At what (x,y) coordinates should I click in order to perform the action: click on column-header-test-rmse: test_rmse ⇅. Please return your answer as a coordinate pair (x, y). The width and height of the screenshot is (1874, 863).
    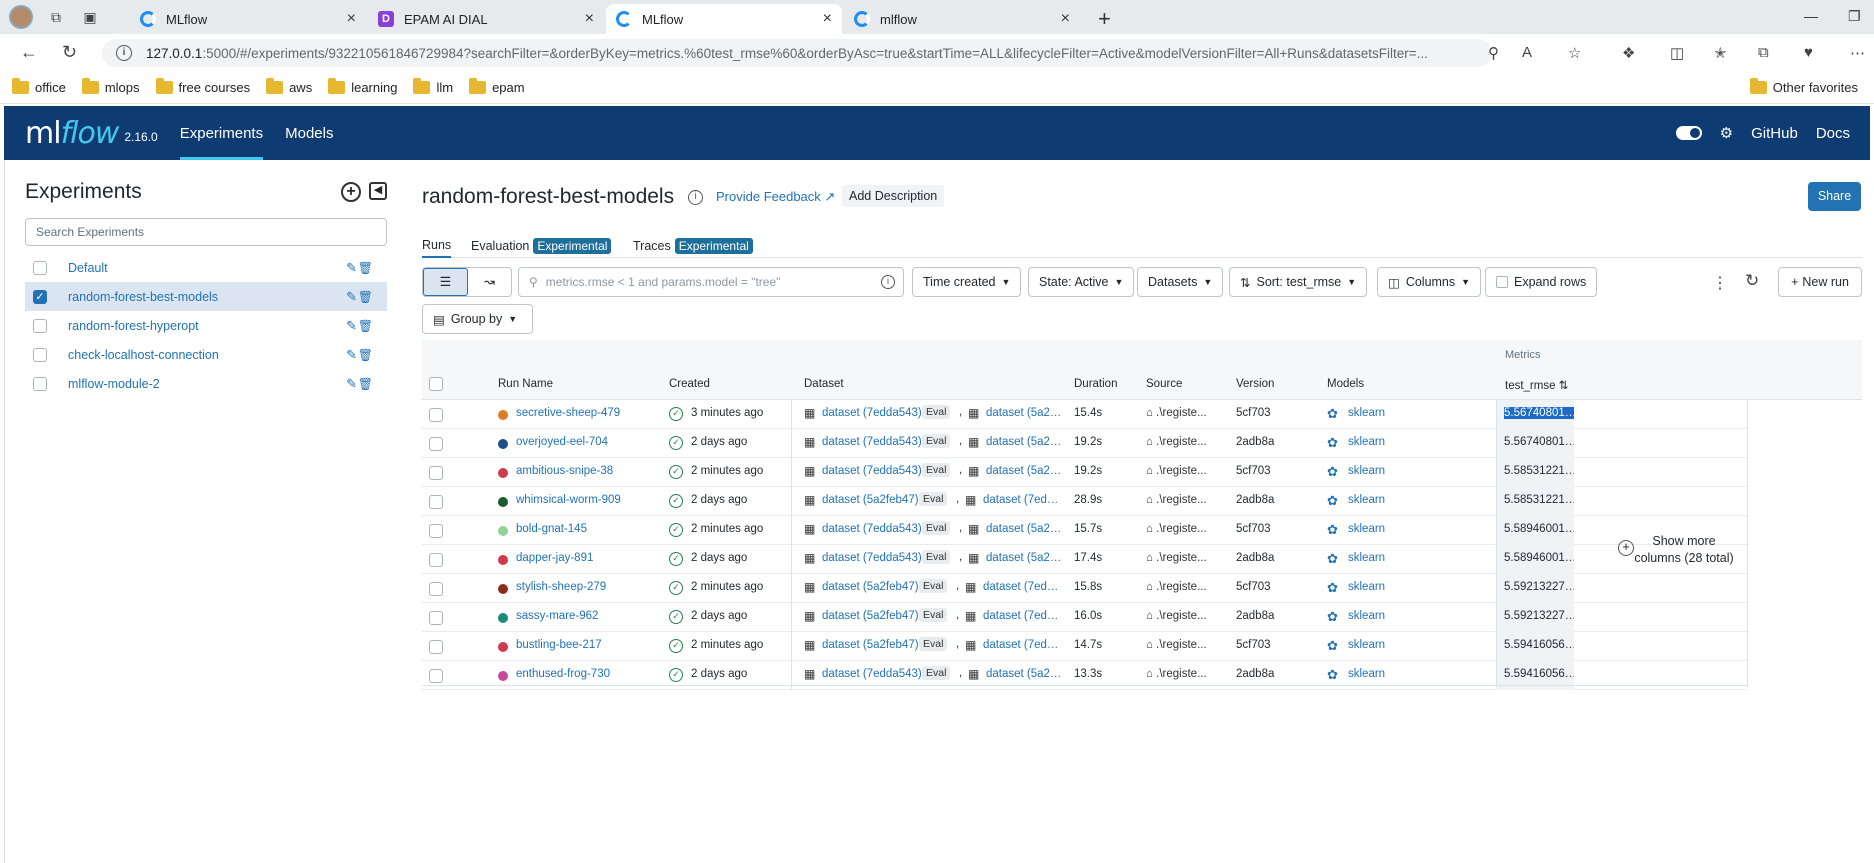
    Looking at the image, I should click on (1536, 385).